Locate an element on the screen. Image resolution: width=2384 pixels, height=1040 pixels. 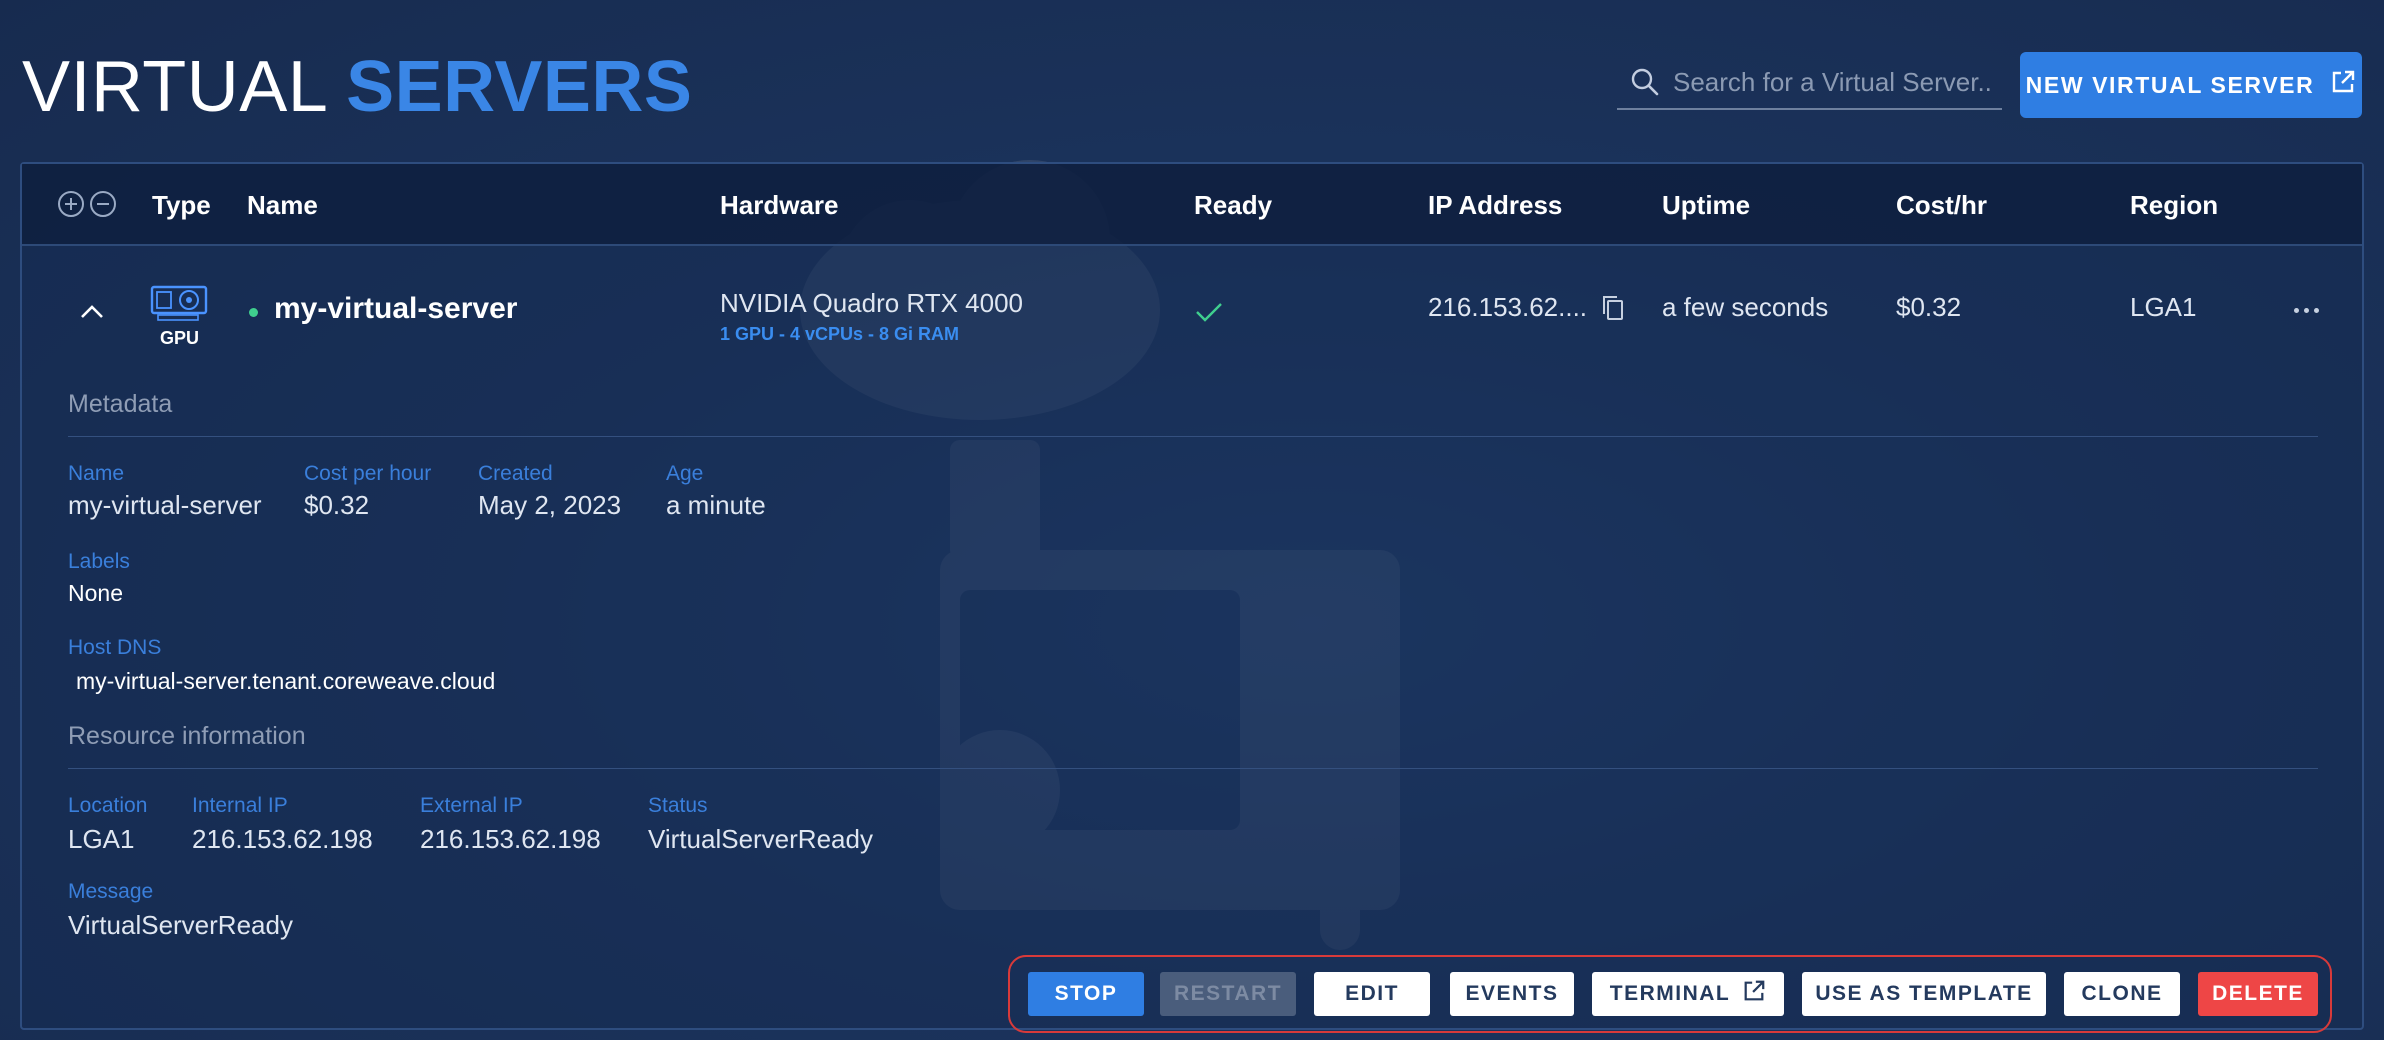
external-ip-label: External IP is located at coordinates (471, 805).